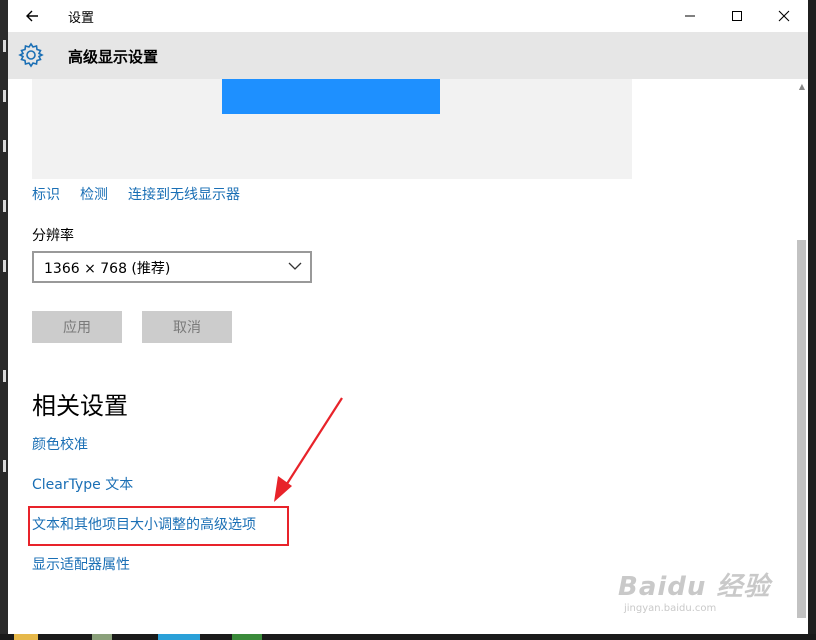  I want to click on resolution-dropdown: 1366 × 768 (推荐), so click(172, 267).